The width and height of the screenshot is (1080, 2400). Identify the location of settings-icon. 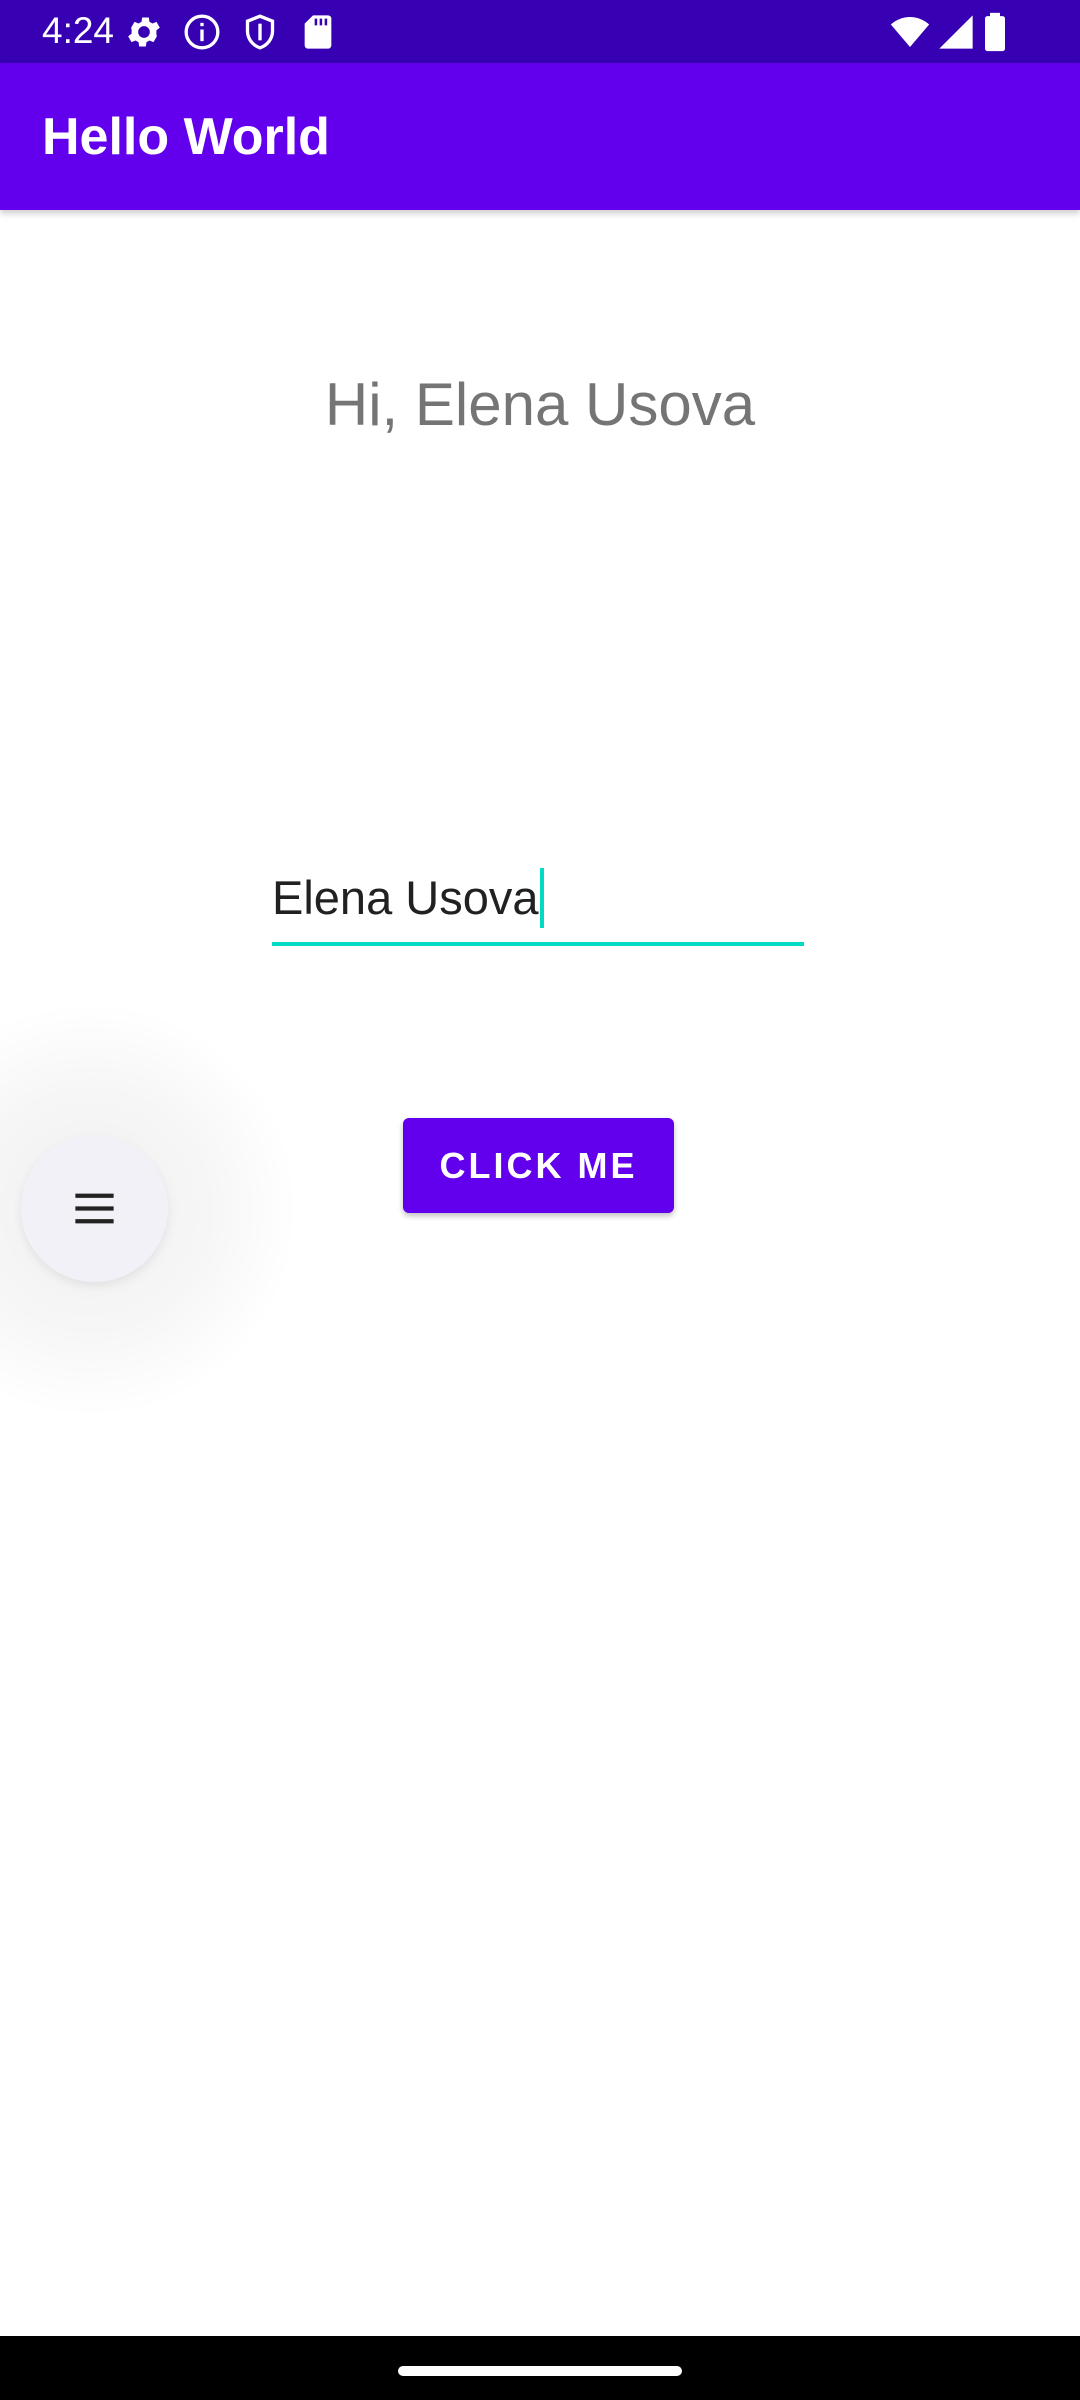
(144, 32).